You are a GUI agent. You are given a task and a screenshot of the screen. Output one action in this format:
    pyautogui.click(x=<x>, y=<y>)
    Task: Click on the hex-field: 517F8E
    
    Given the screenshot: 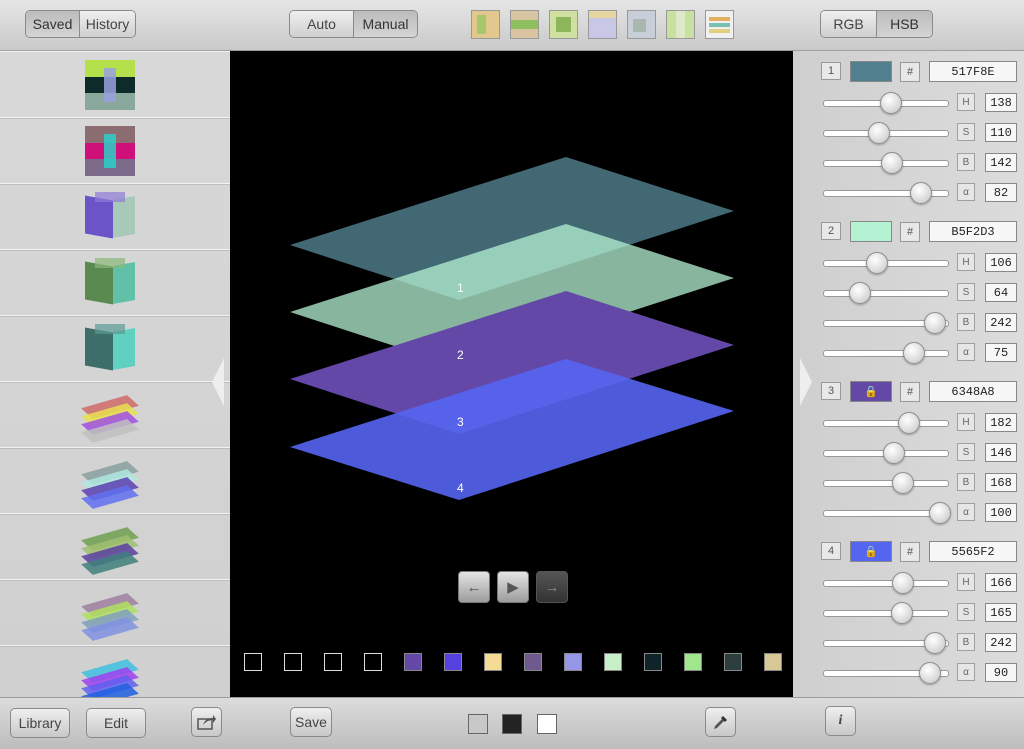 What is the action you would take?
    pyautogui.click(x=973, y=71)
    